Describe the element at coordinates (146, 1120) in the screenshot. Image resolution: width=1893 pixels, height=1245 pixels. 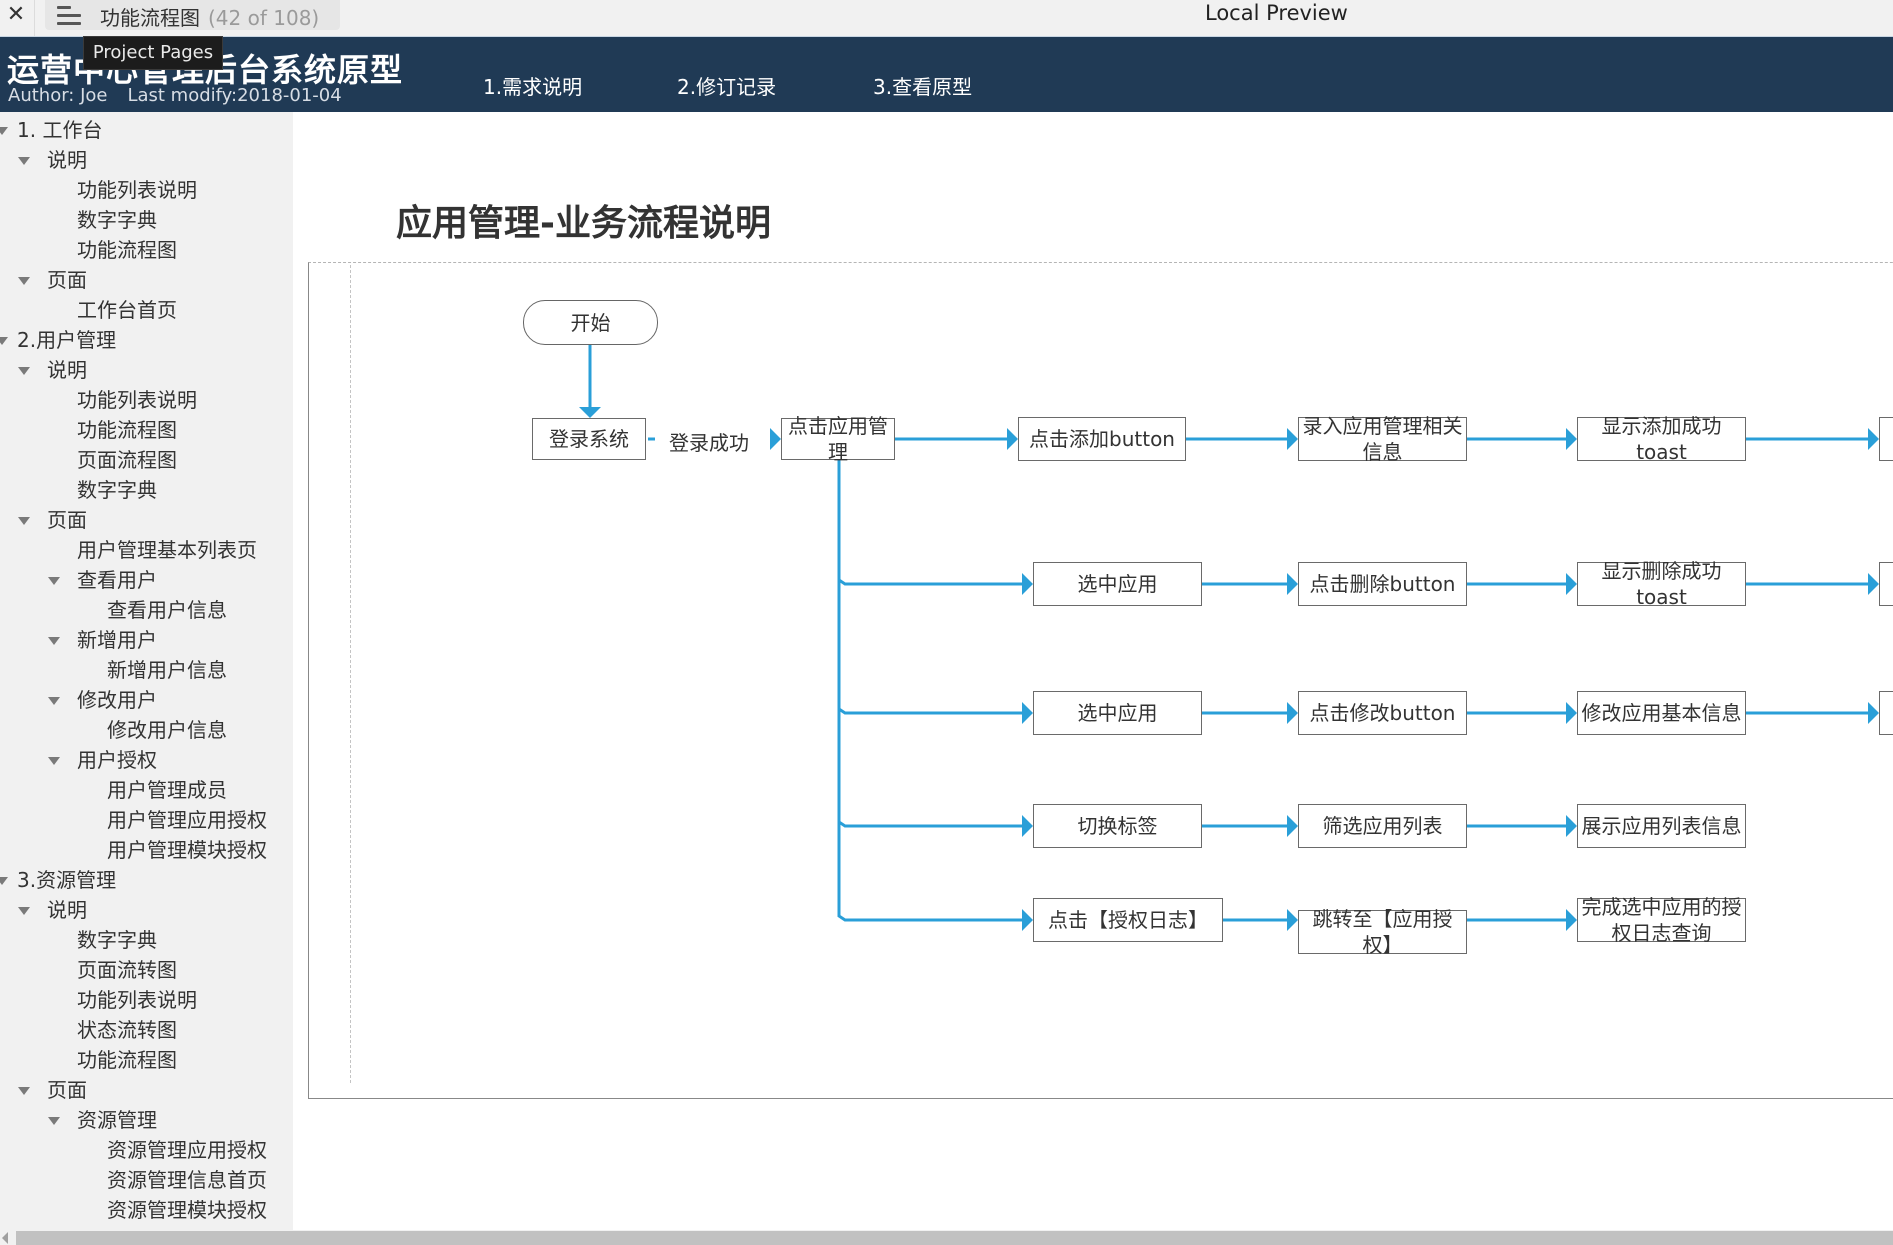
I see `sidebar-tree-item: 资源管理` at that location.